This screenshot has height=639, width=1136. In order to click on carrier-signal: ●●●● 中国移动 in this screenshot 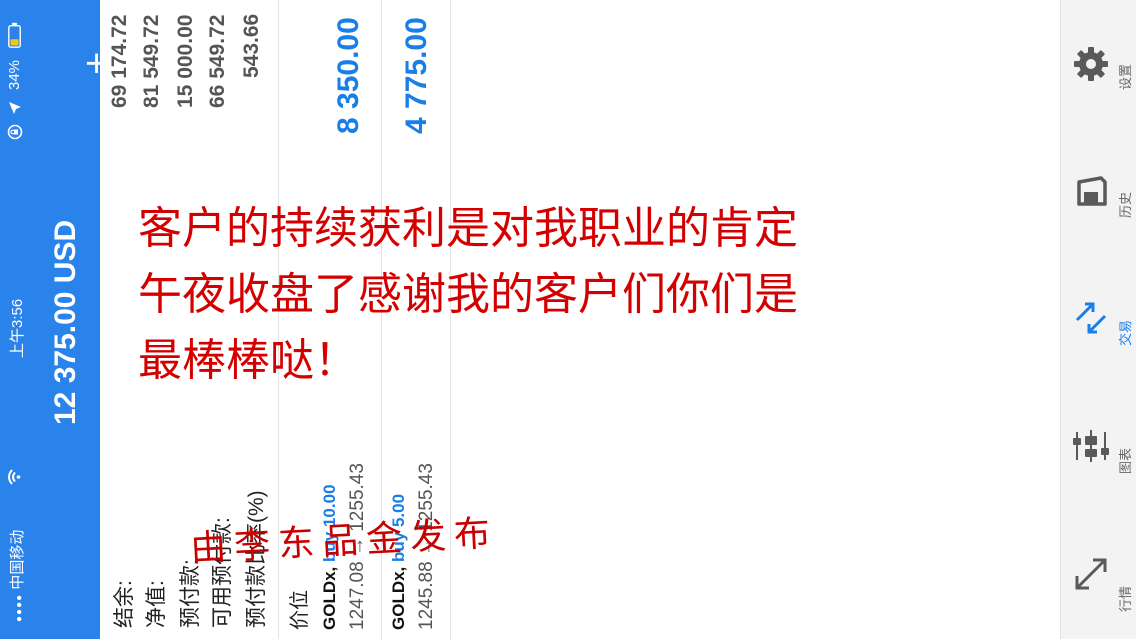, I will do `click(16, 576)`.